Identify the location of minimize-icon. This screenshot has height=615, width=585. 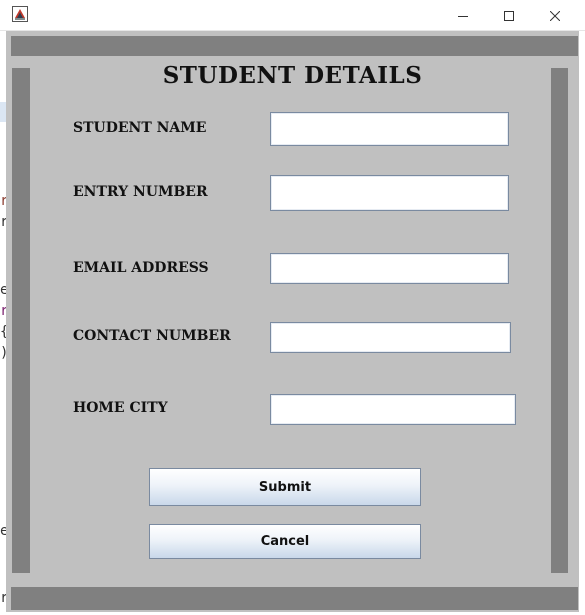
(463, 15).